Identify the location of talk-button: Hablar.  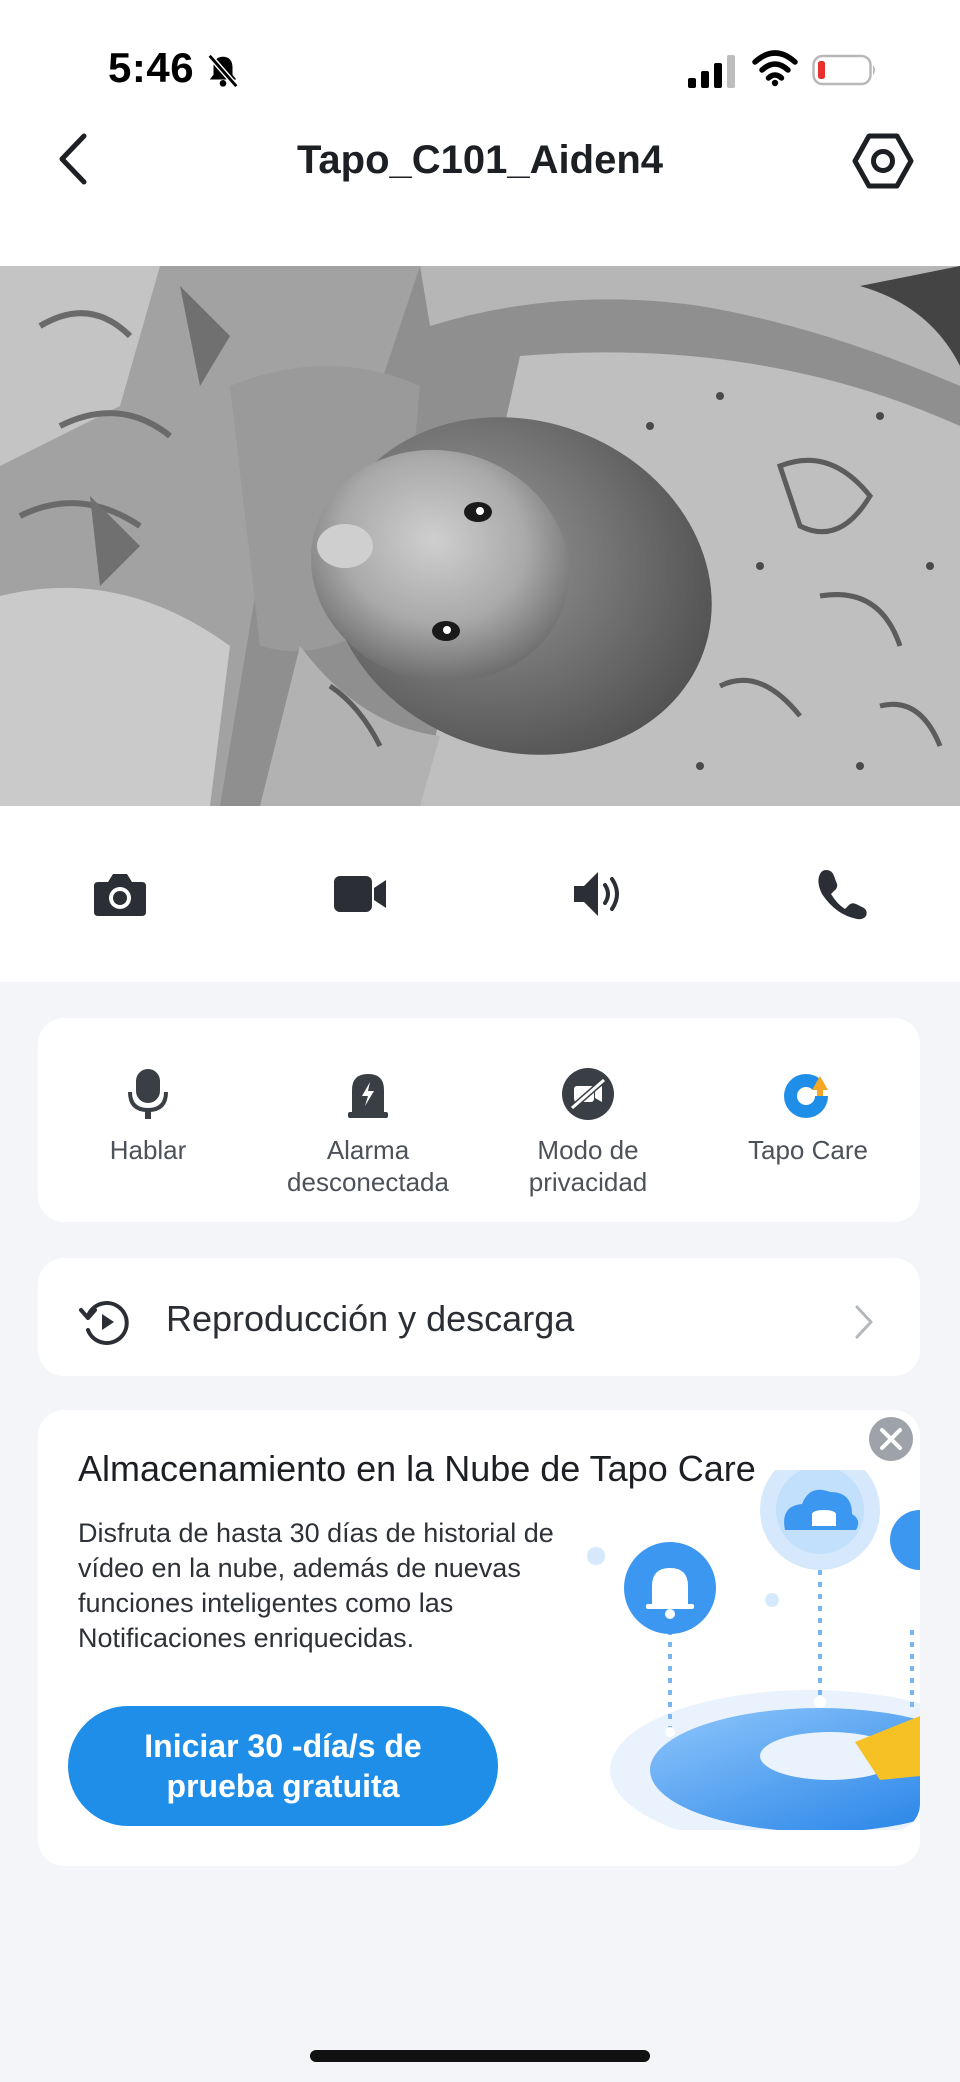
(148, 1116).